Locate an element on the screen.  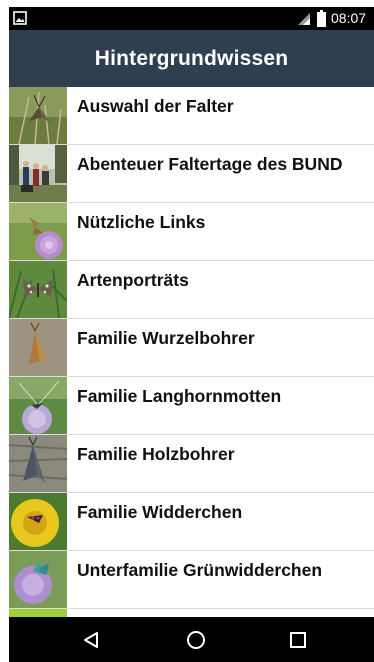
list-item-nuetzliche-links: Nützliche Links is located at coordinates (191, 232).